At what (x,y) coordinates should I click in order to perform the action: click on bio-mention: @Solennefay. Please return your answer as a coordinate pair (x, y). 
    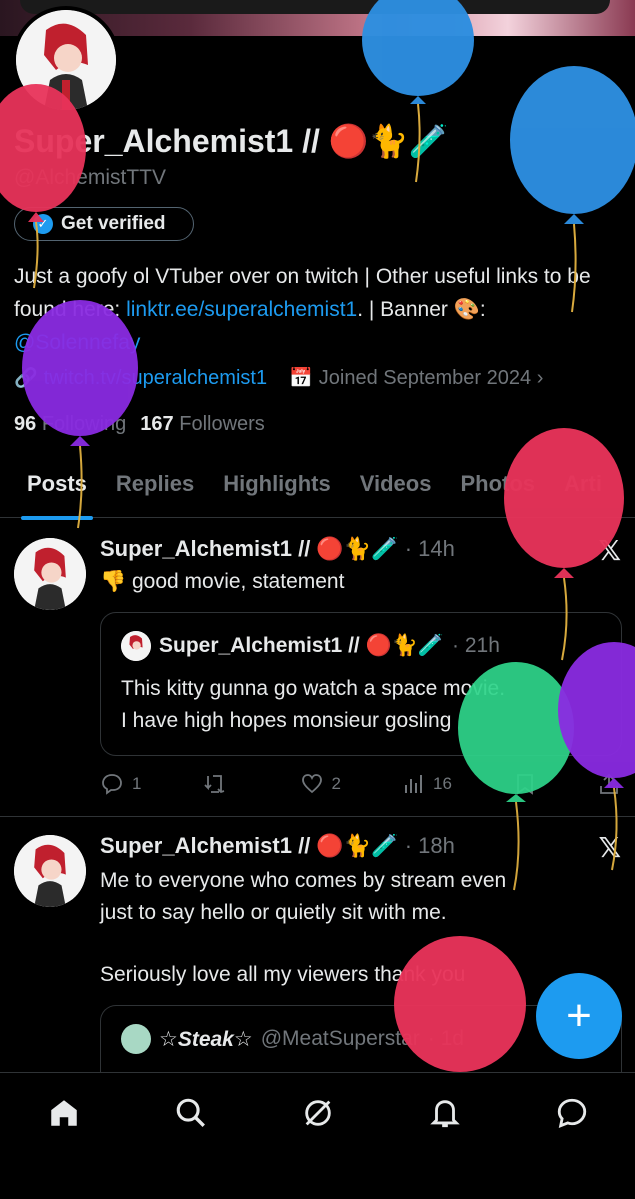
    Looking at the image, I should click on (77, 342).